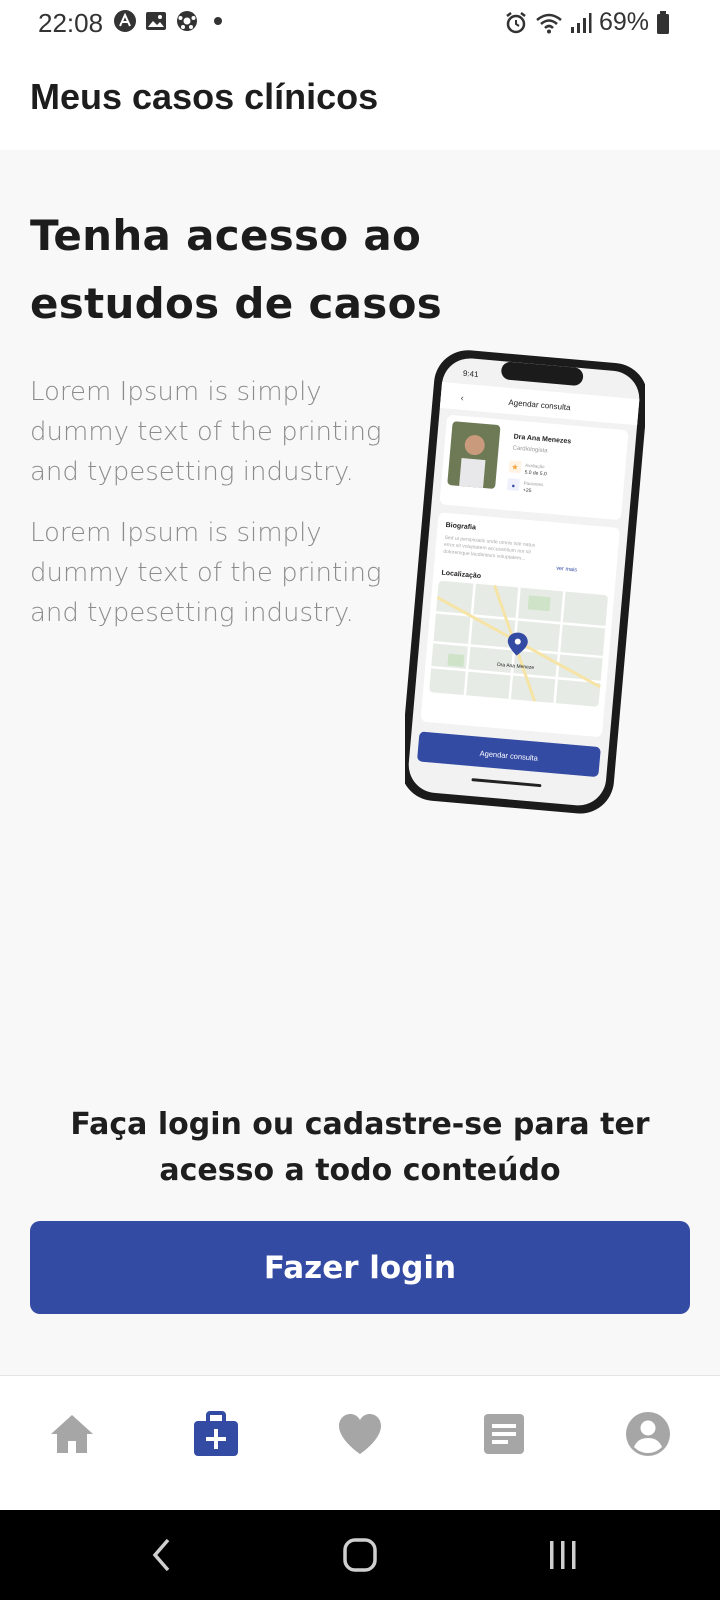 This screenshot has width=720, height=1600. What do you see at coordinates (360, 1267) in the screenshot?
I see `login-button: Fazer login` at bounding box center [360, 1267].